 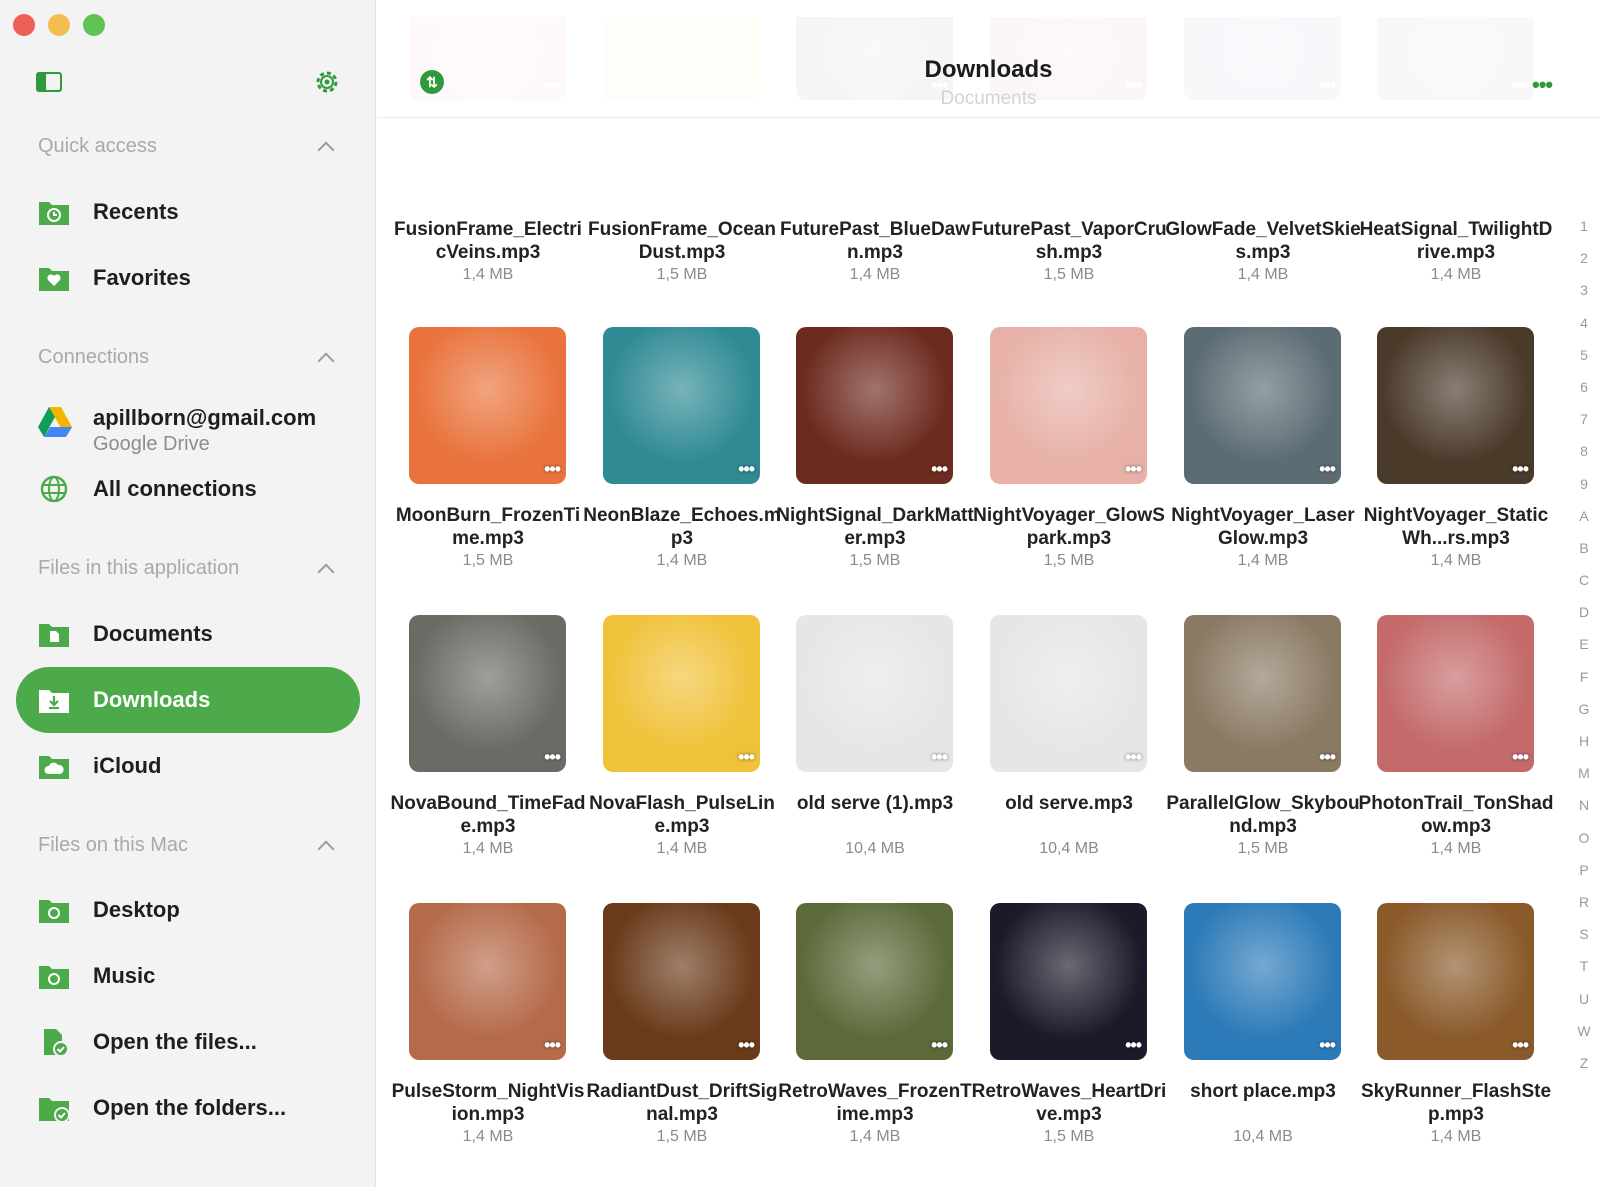 I want to click on index-letter: H, so click(x=1584, y=749).